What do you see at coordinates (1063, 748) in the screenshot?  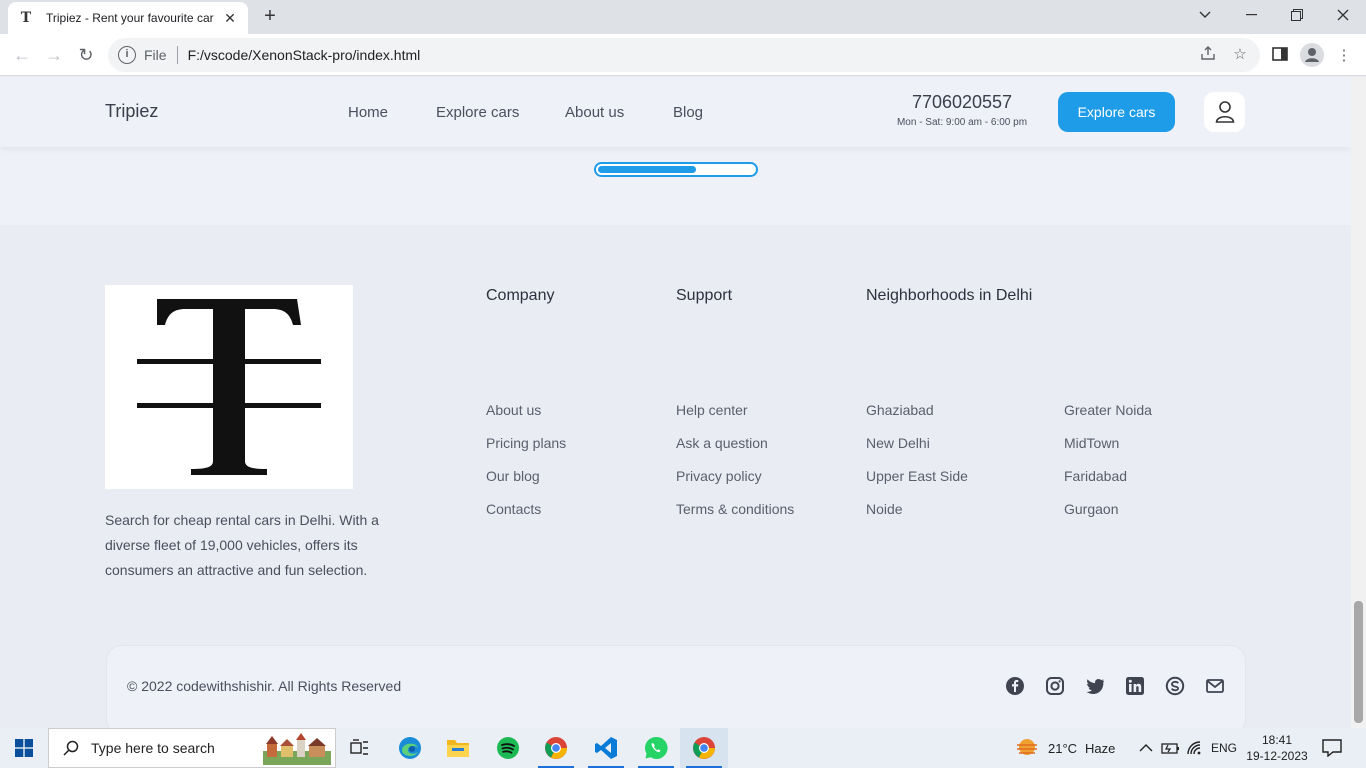 I see `weather-temp: 21°C` at bounding box center [1063, 748].